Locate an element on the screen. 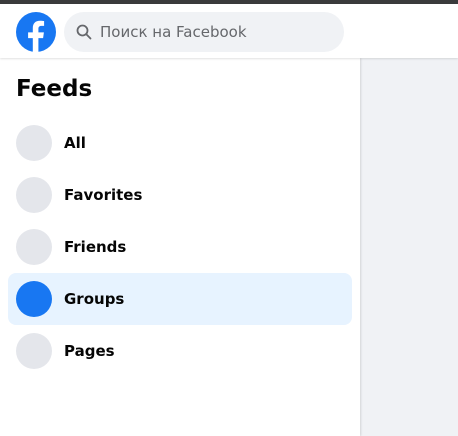  sidebar-item-friends: Friends is located at coordinates (180, 247).